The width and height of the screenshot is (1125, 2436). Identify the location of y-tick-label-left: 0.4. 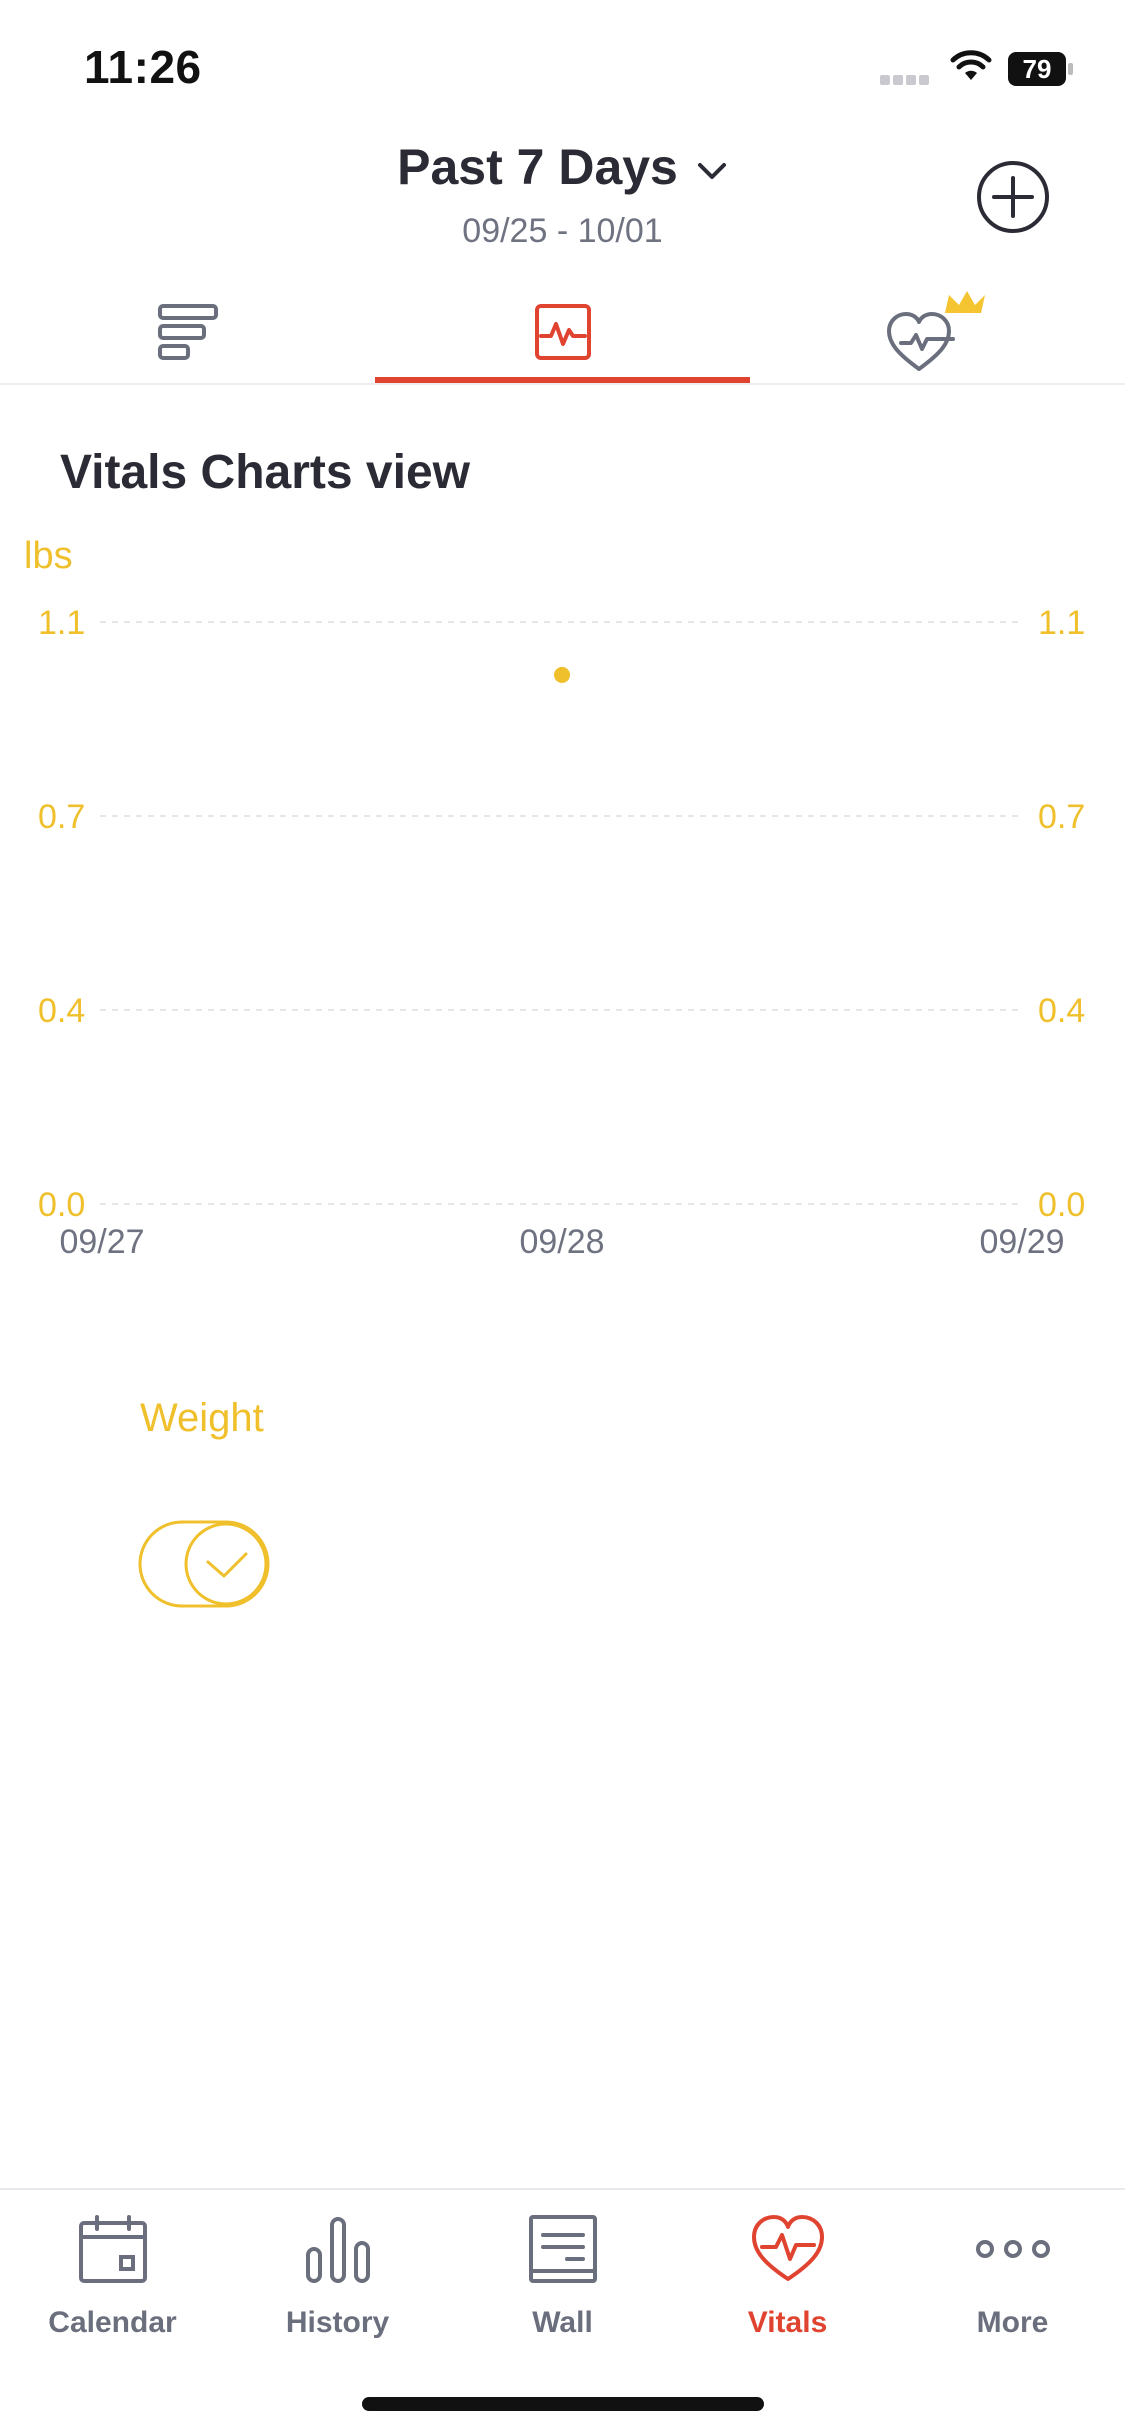
(61, 1011).